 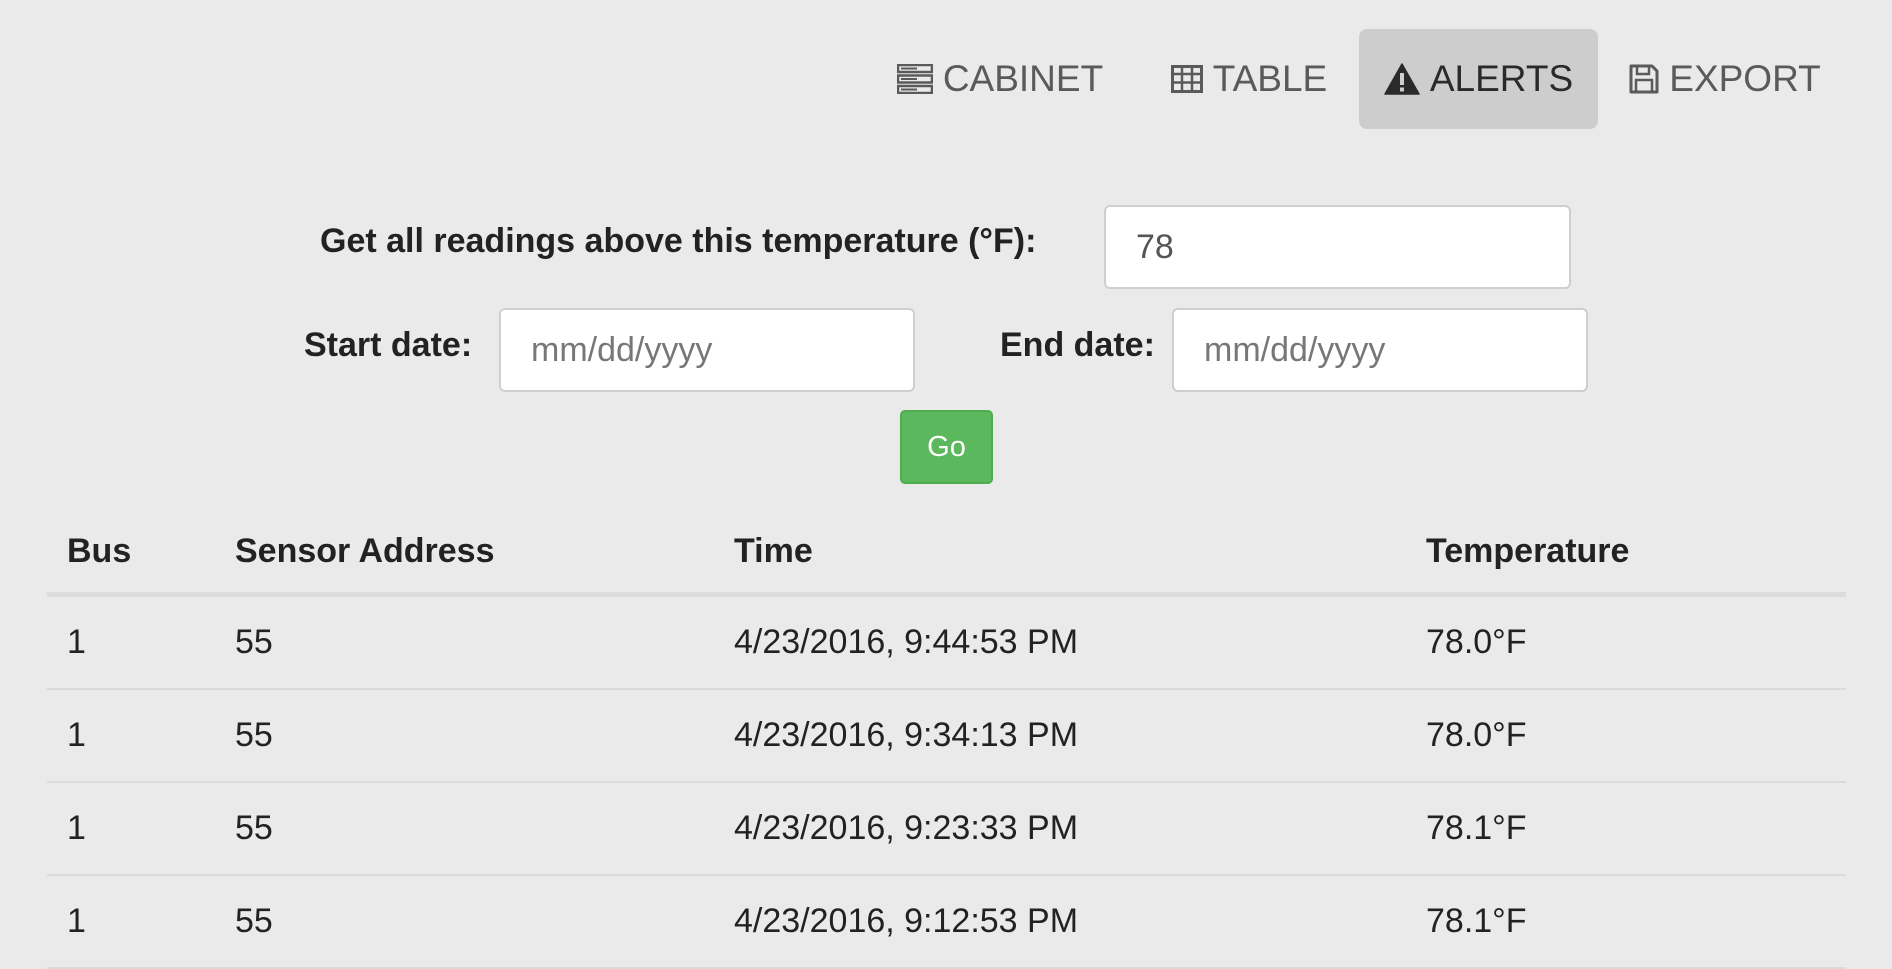 What do you see at coordinates (1077, 345) in the screenshot?
I see `end-date-label: End date:` at bounding box center [1077, 345].